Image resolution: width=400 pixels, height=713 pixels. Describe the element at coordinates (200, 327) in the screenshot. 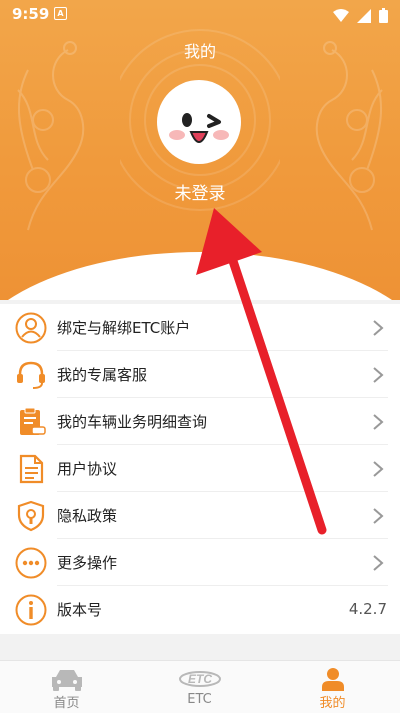

I see `menu-item-bind-etc: 绑定与解绑ETC账户` at that location.